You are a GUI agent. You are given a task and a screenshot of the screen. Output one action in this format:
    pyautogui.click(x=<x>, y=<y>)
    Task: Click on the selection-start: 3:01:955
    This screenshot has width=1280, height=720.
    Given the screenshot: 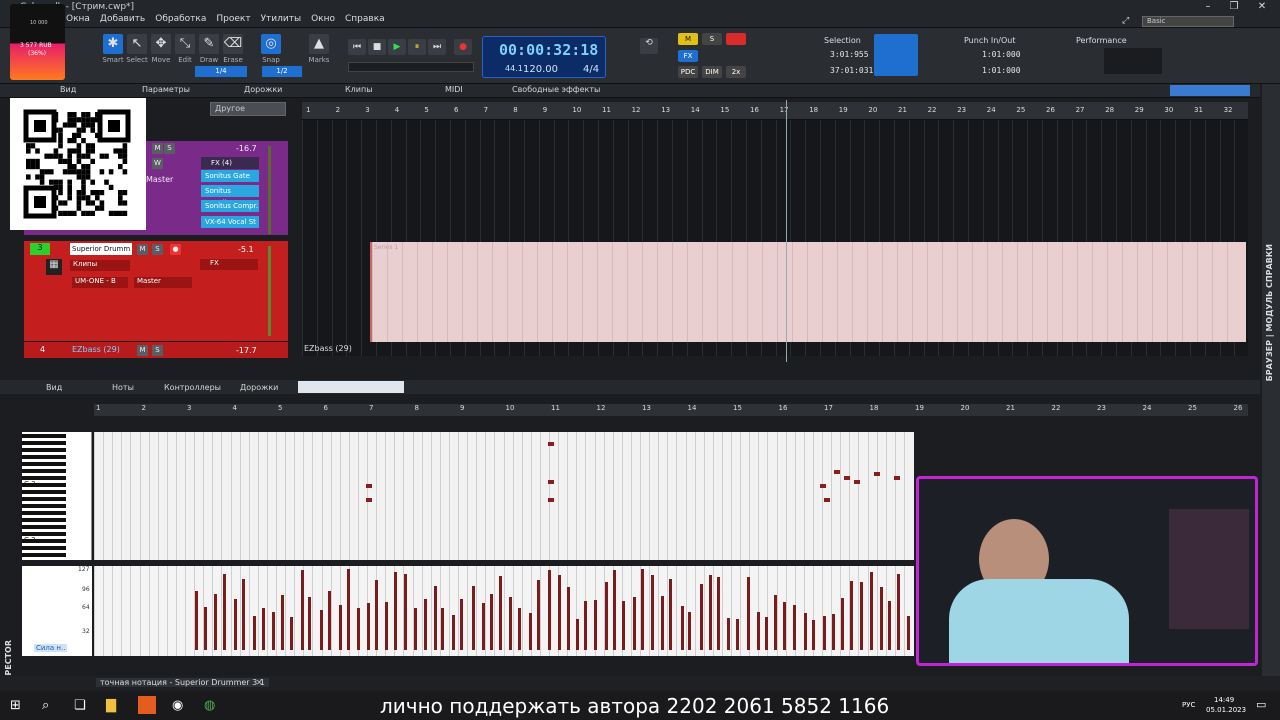 What is the action you would take?
    pyautogui.click(x=849, y=54)
    